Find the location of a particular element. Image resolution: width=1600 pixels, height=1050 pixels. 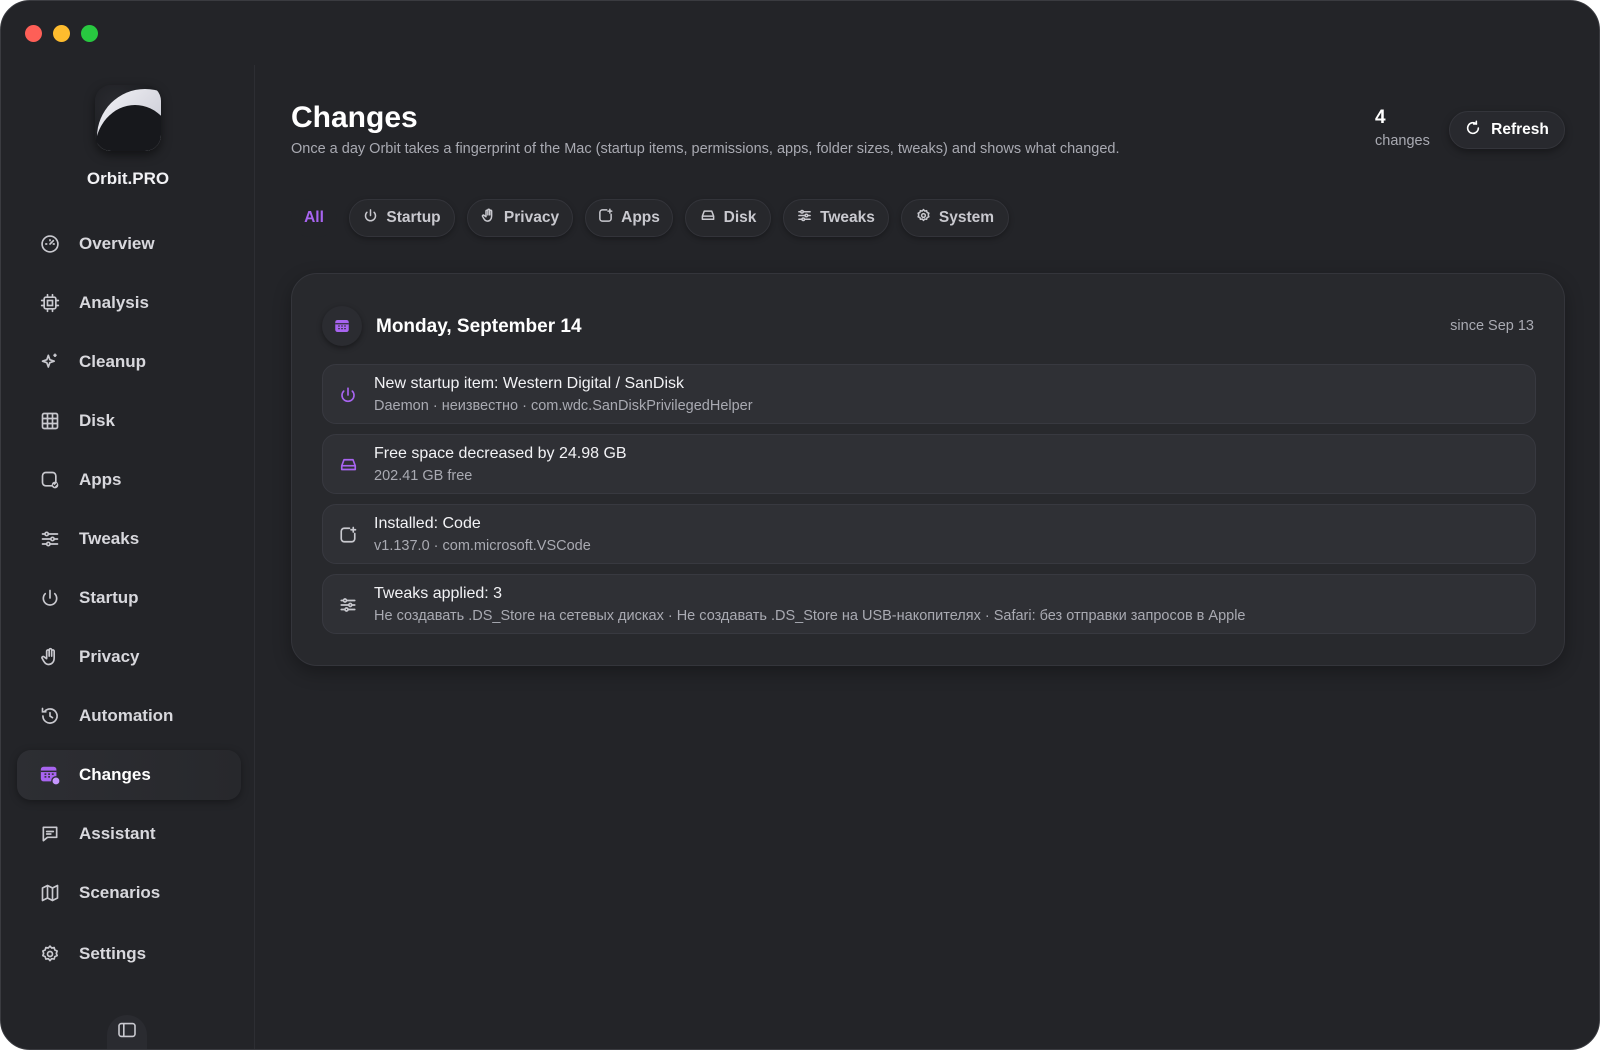

brand-name: Orbit.PRO is located at coordinates (128, 178).